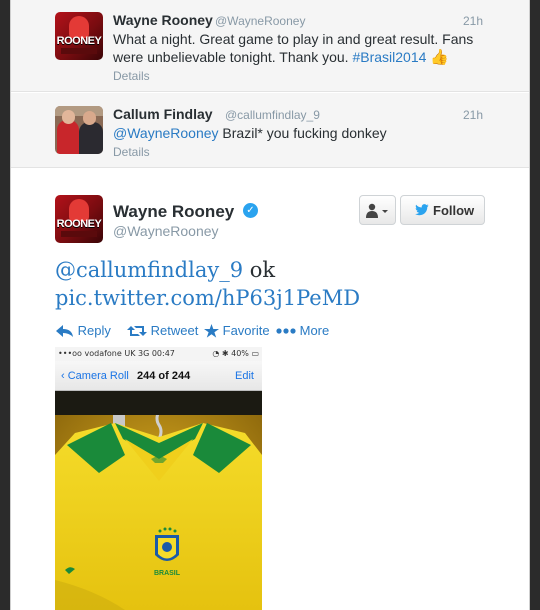  I want to click on more-button: More, so click(302, 330).